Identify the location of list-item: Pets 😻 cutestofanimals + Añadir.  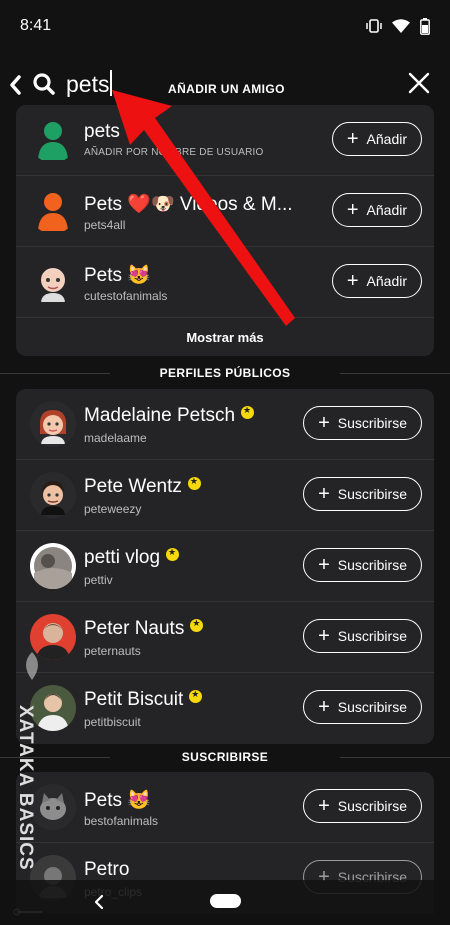
(225, 282).